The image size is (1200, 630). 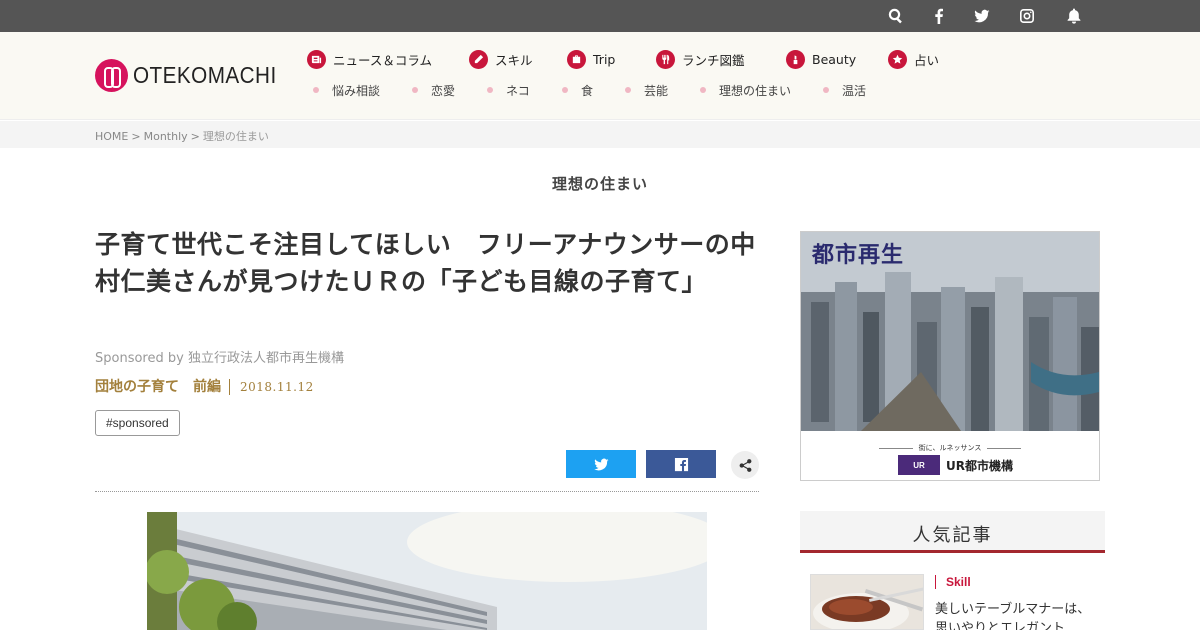 I want to click on share-facebook-button, so click(x=681, y=464).